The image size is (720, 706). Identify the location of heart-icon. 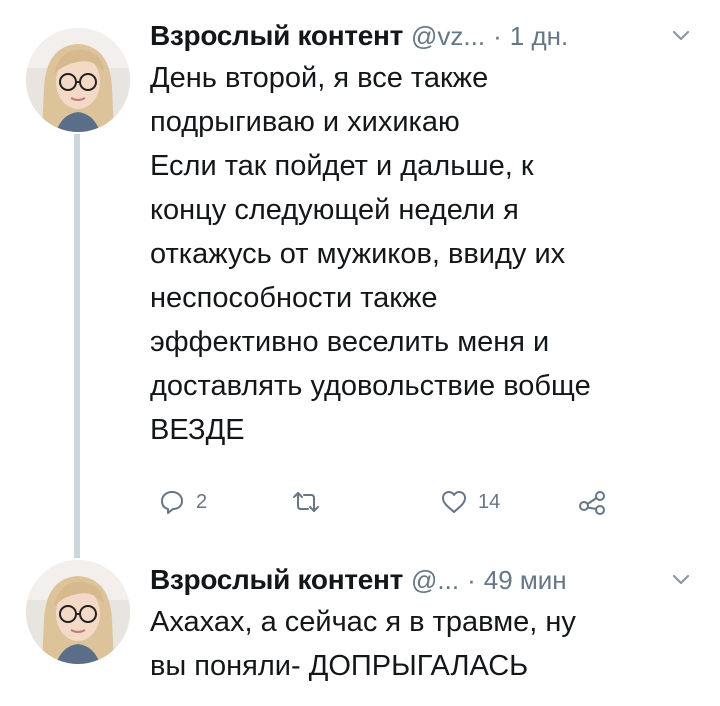
(454, 502).